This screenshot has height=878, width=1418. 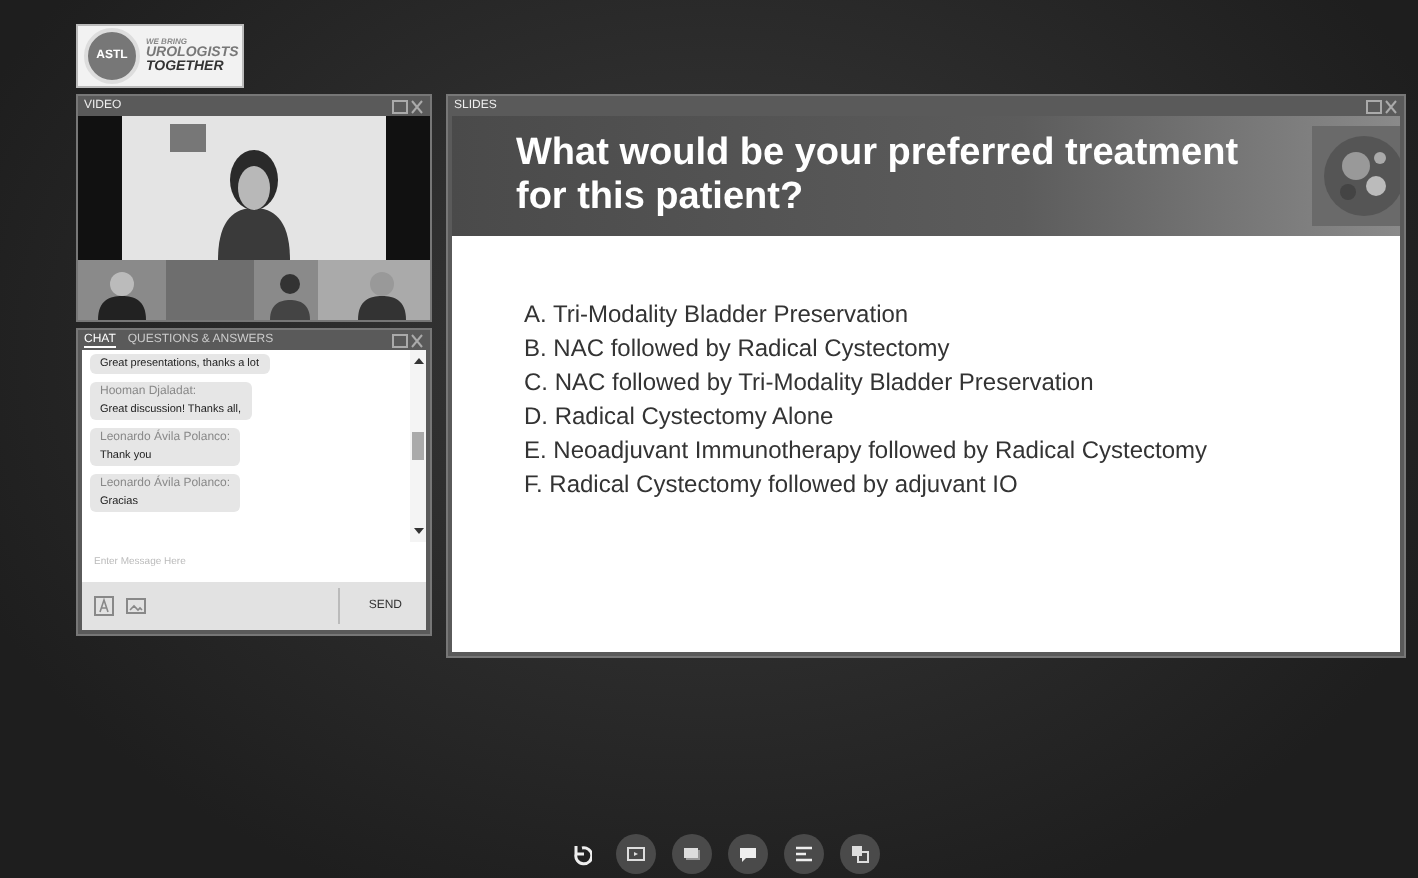 What do you see at coordinates (962, 382) in the screenshot?
I see `answer-option: C. NAC followed by Tri-Modality Bladder Preservation` at bounding box center [962, 382].